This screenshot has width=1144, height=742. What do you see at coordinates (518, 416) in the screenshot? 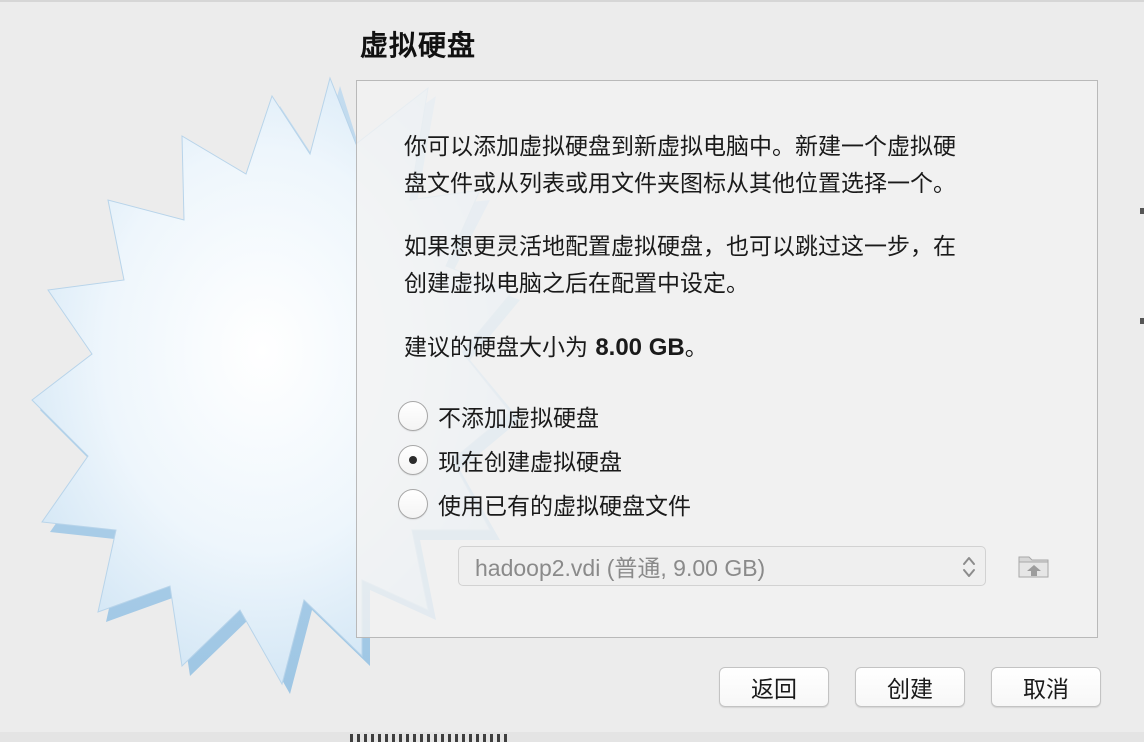
I see `option-no-disk-label: 不添加虚拟硬盘` at bounding box center [518, 416].